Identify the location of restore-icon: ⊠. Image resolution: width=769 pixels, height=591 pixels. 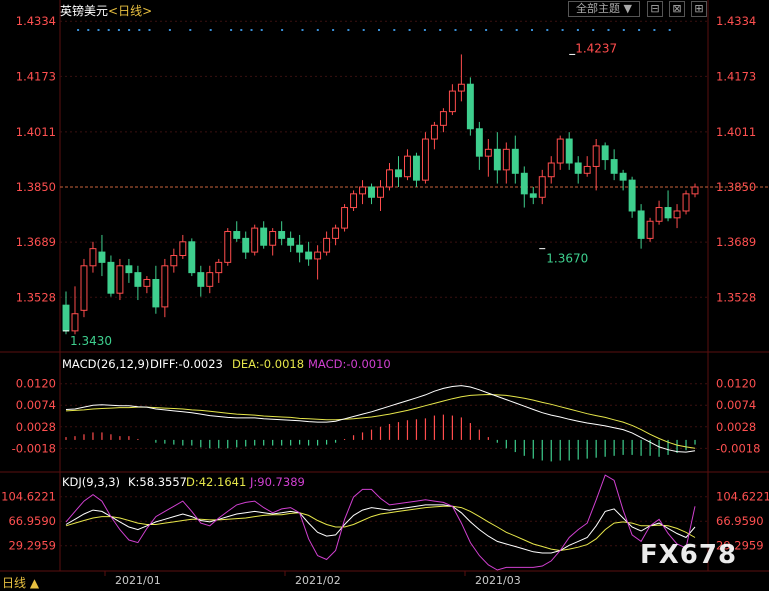
(677, 9).